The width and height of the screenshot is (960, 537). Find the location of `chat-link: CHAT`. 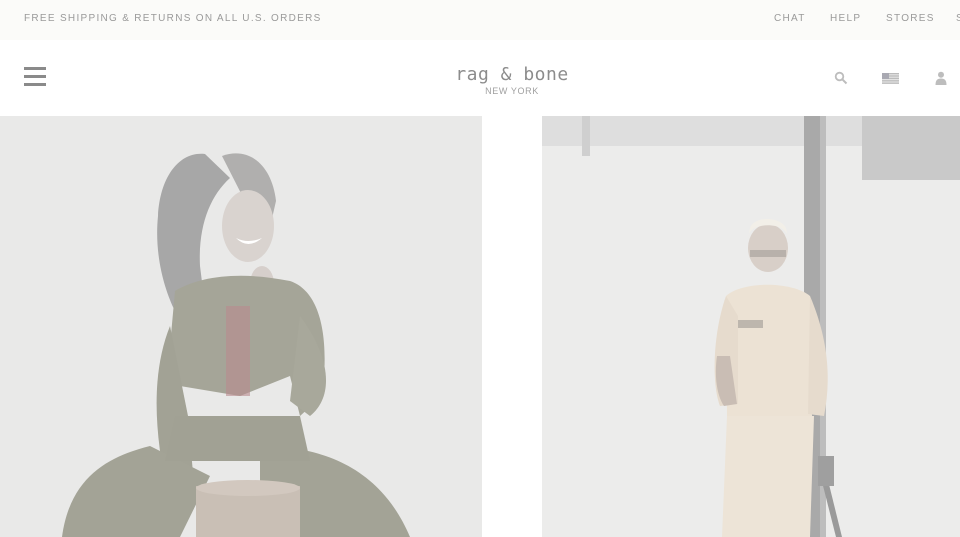

chat-link: CHAT is located at coordinates (790, 18).